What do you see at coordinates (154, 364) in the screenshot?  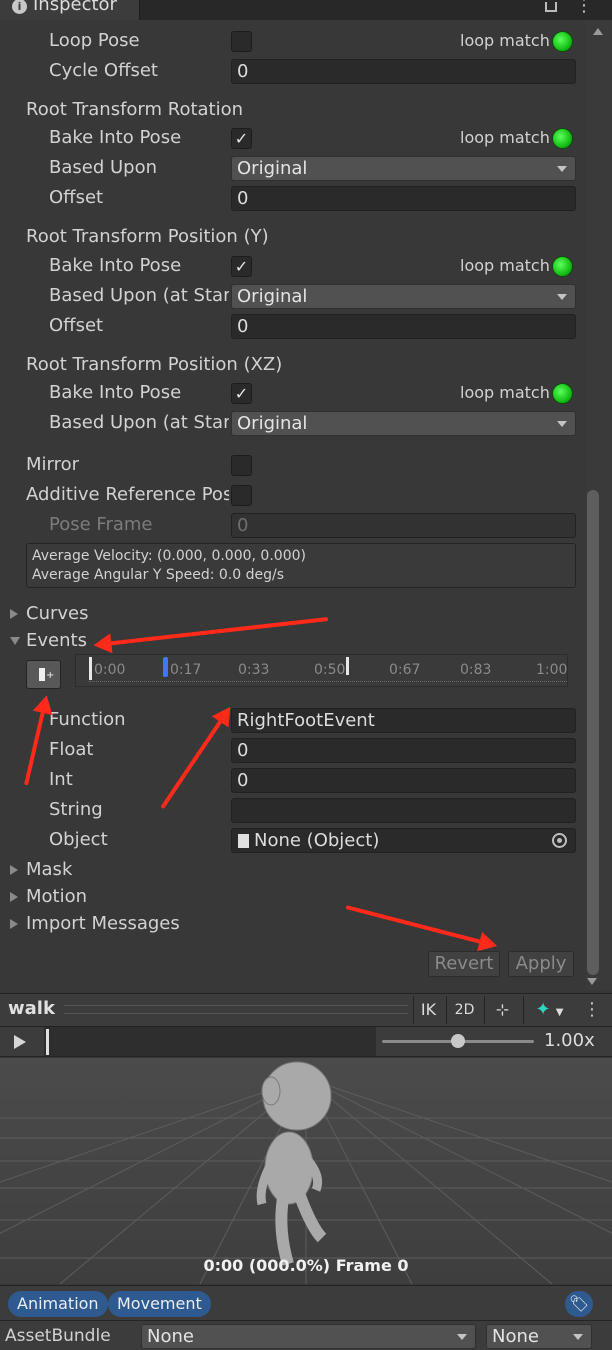 I see `root-pos-xz-header: Root Transform Position (XZ)` at bounding box center [154, 364].